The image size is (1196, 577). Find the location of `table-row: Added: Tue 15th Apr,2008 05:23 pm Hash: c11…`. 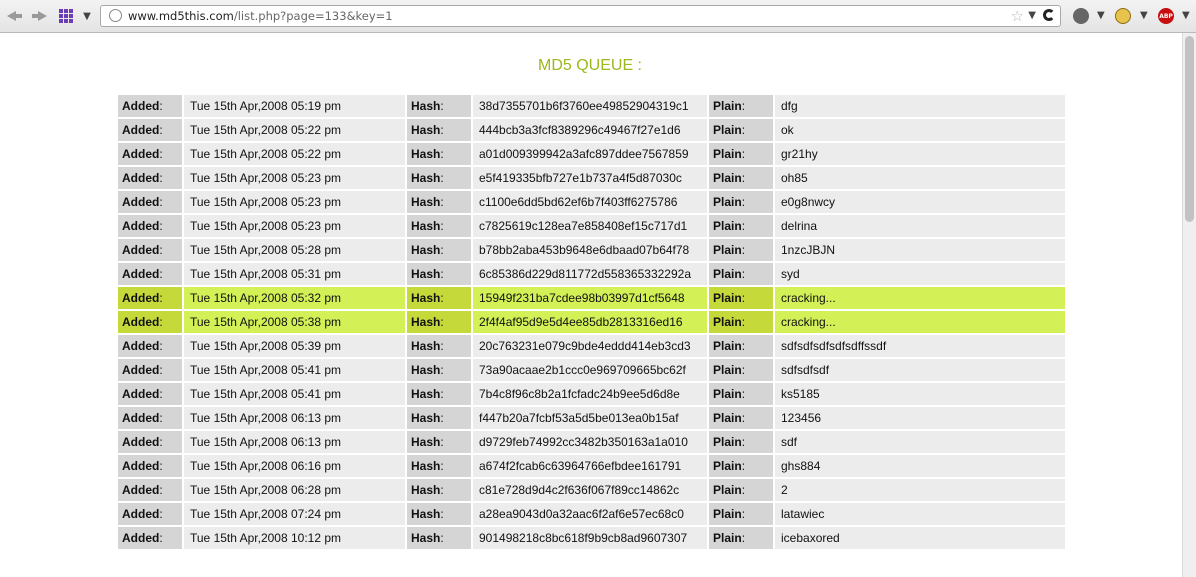

table-row: Added: Tue 15th Apr,2008 05:23 pm Hash: c11… is located at coordinates (591, 202).